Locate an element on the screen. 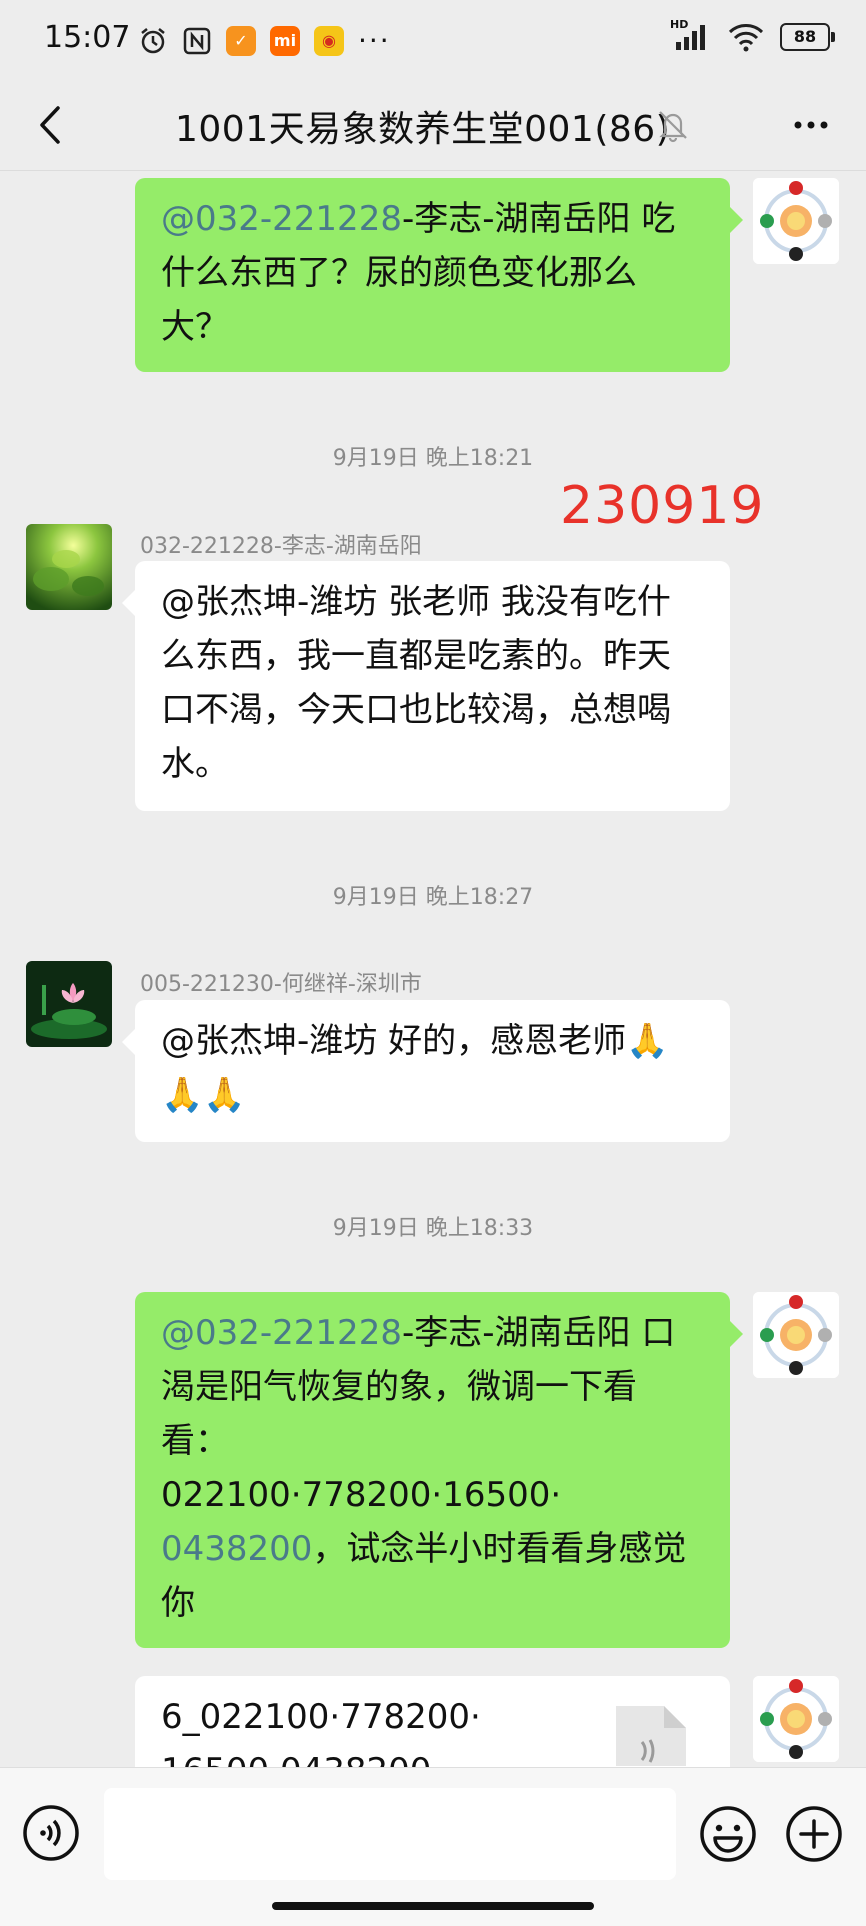  status-right-icons: HD 88 is located at coordinates (752, 35).